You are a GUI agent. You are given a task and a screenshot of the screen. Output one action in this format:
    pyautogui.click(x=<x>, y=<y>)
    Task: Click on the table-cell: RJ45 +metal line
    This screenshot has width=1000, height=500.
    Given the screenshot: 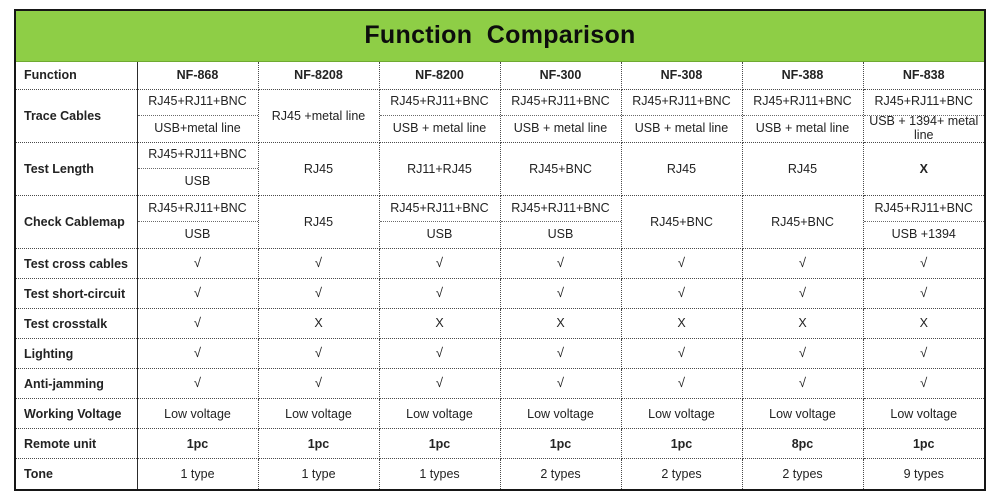 What is the action you would take?
    pyautogui.click(x=319, y=116)
    